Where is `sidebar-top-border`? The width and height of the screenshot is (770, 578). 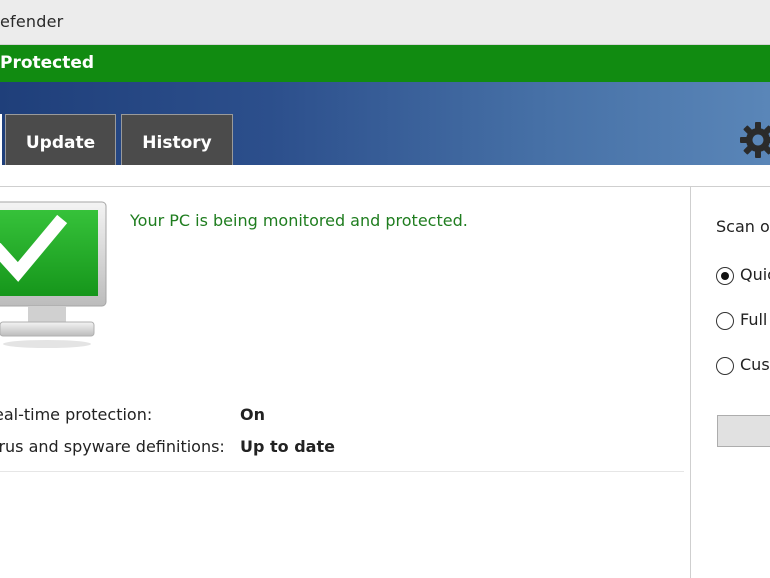
sidebar-top-border is located at coordinates (730, 186).